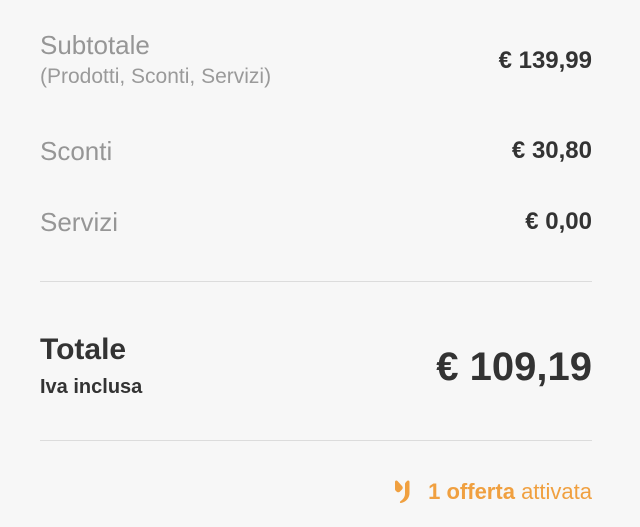 Image resolution: width=640 pixels, height=527 pixels. I want to click on services-amount: € 0,00, so click(558, 221).